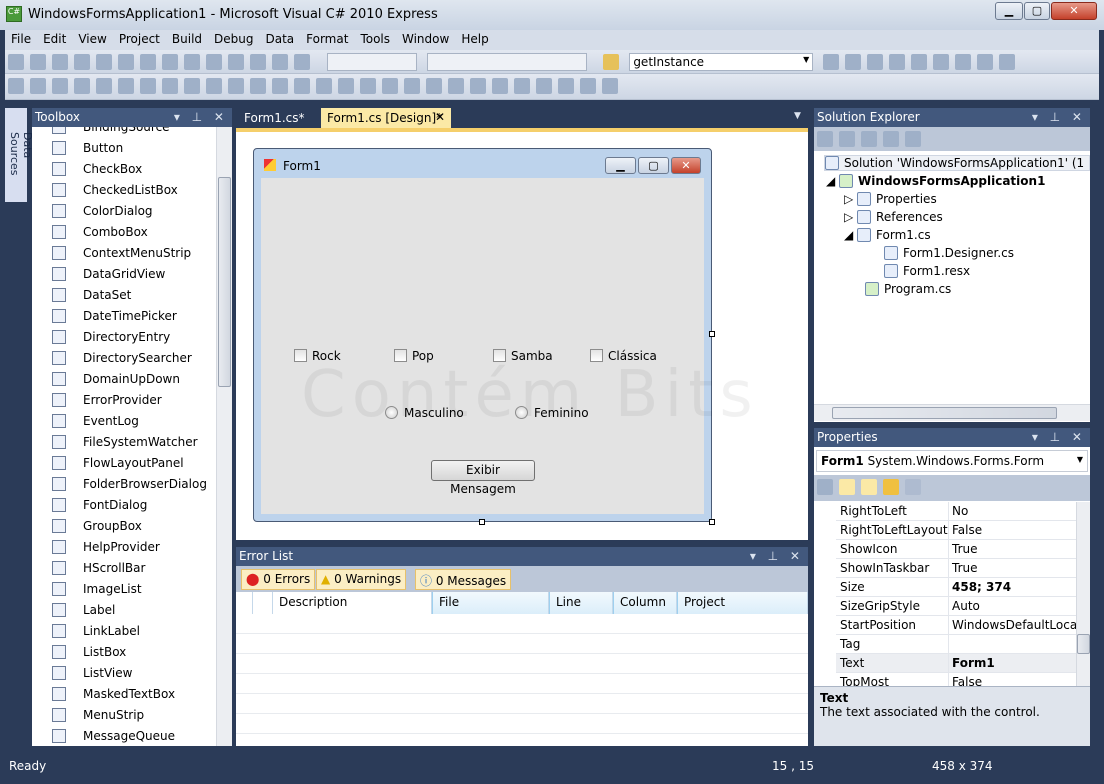  I want to click on platform-combo, so click(506, 62).